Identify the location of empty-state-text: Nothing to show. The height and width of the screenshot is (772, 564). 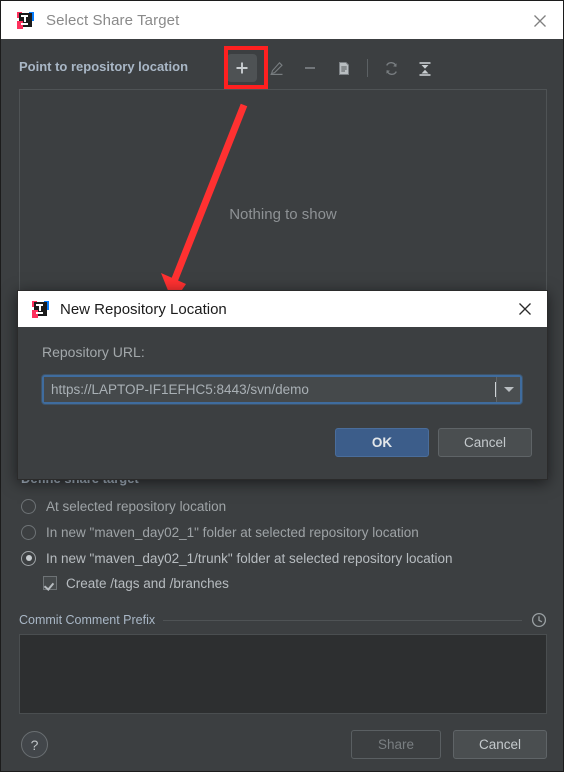
(283, 214).